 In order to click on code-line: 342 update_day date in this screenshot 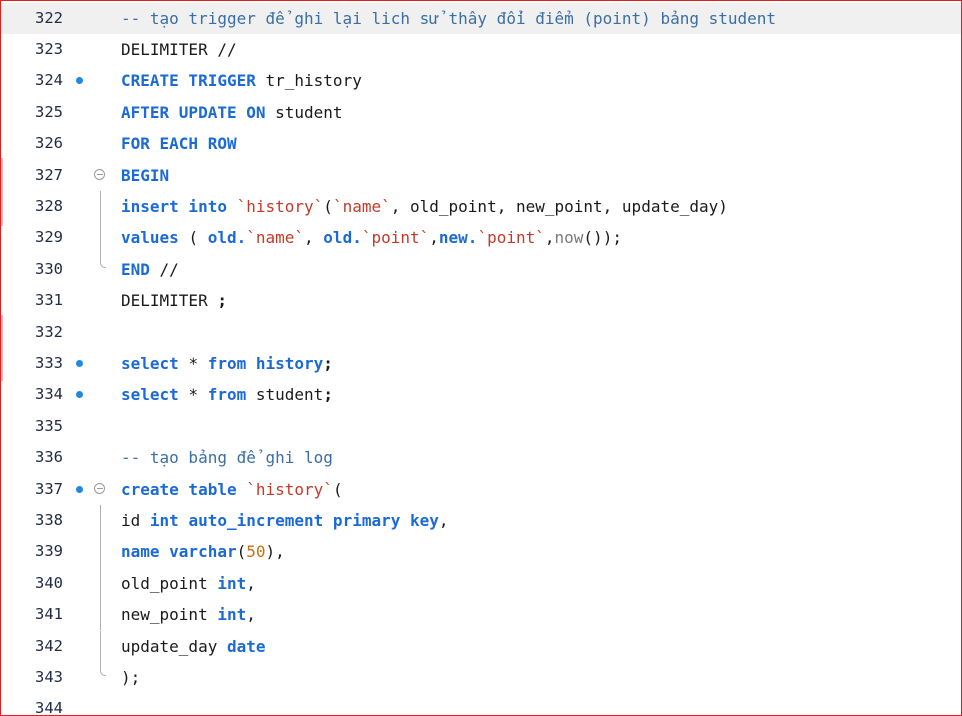, I will do `click(481, 646)`.